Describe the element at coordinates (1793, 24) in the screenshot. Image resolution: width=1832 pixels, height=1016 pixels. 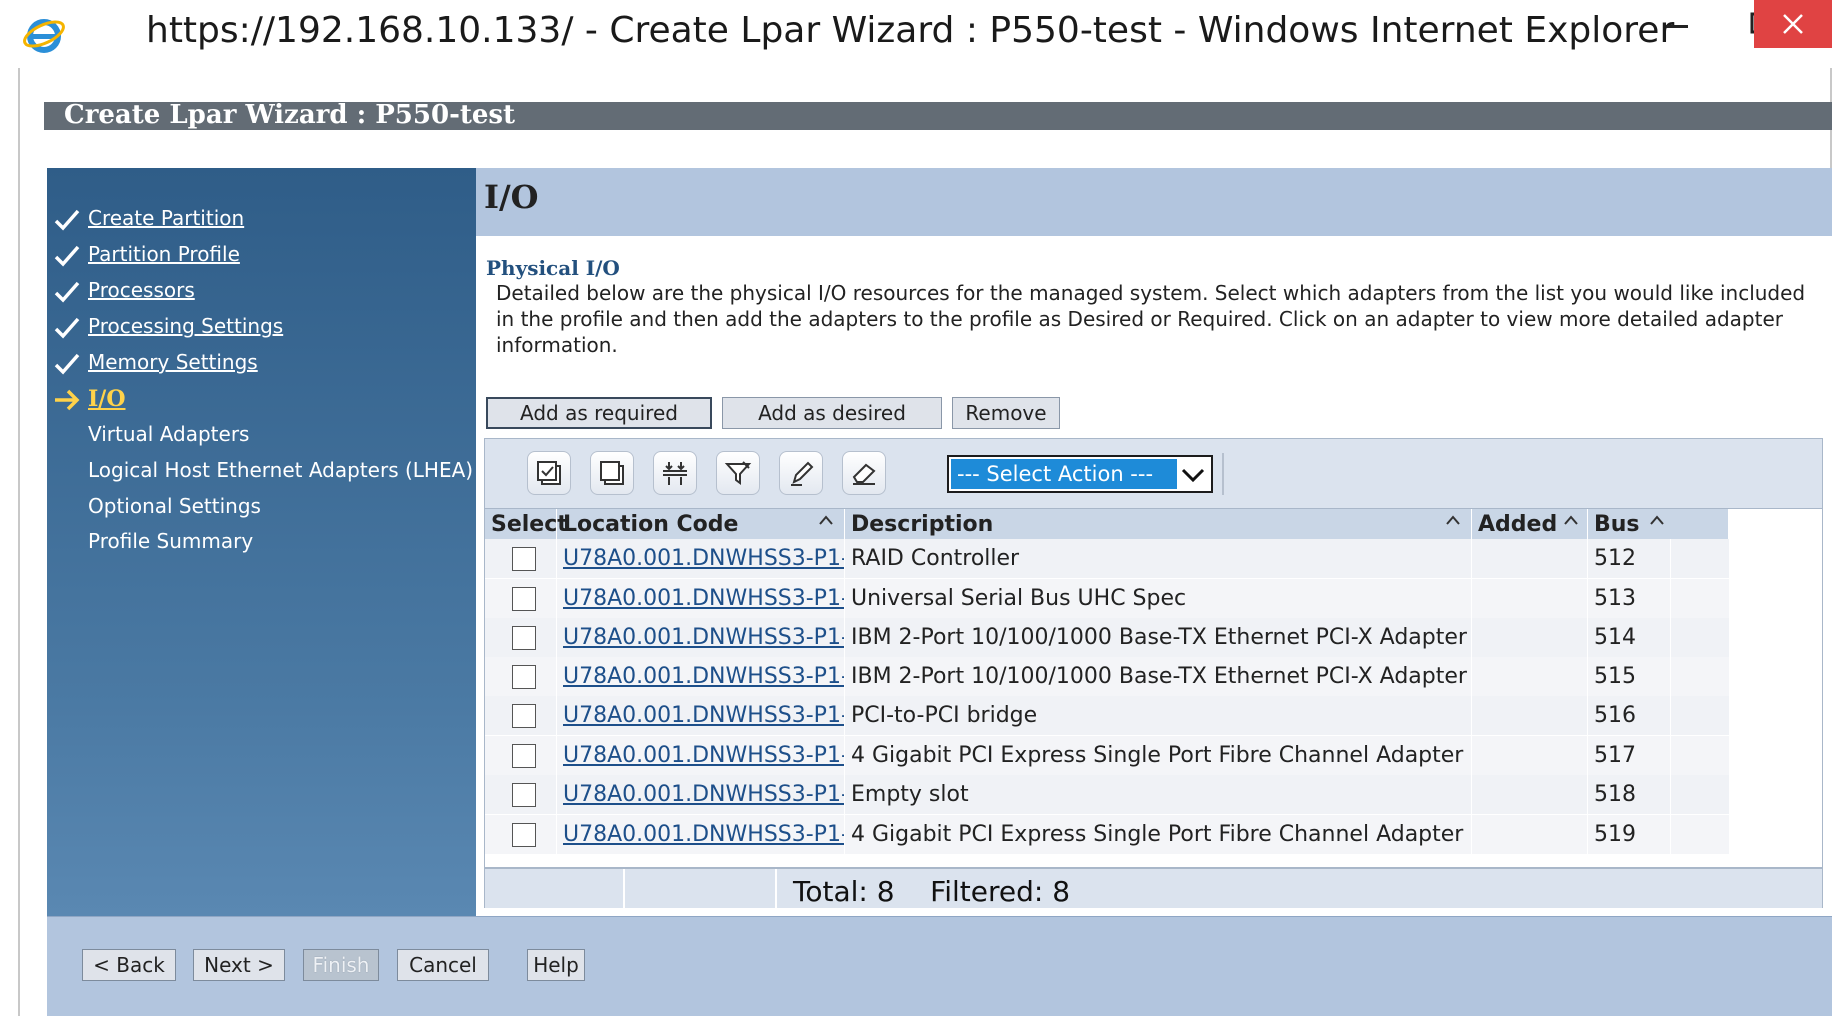
I see `close-button` at that location.